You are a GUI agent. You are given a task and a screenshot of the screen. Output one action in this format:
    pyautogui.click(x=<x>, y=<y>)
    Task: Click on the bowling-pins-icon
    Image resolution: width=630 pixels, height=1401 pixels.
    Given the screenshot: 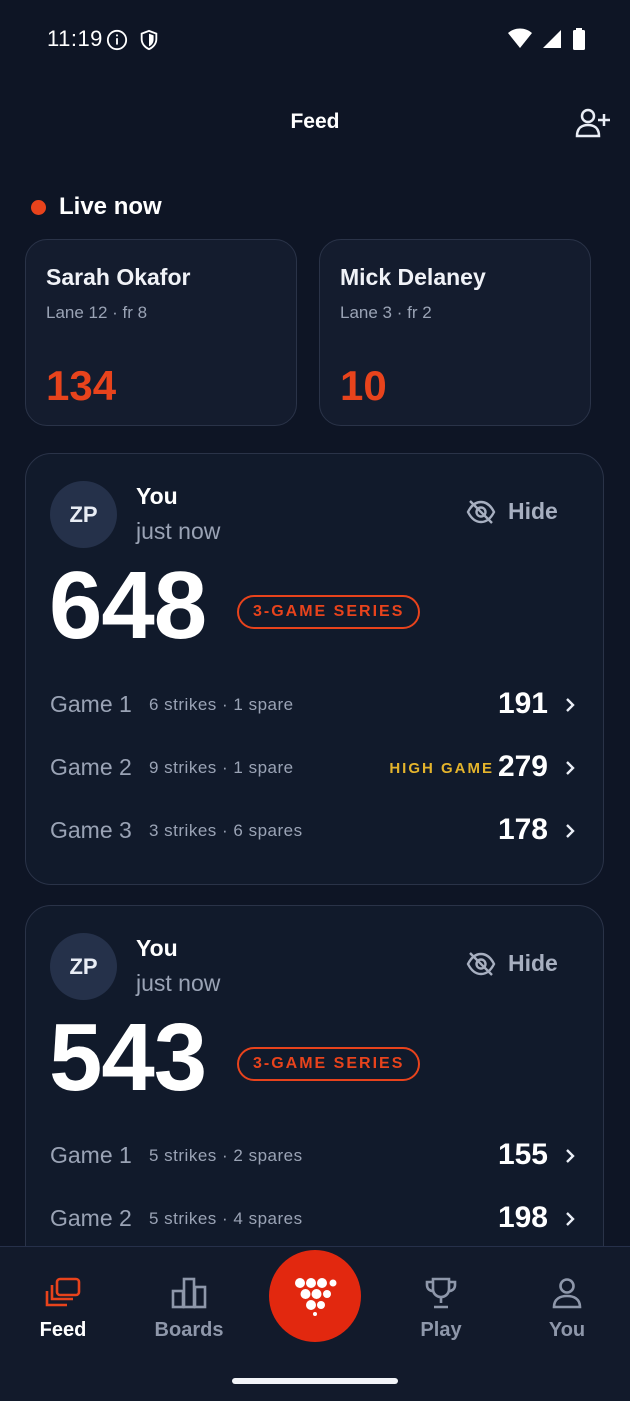 What is the action you would take?
    pyautogui.click(x=316, y=1297)
    